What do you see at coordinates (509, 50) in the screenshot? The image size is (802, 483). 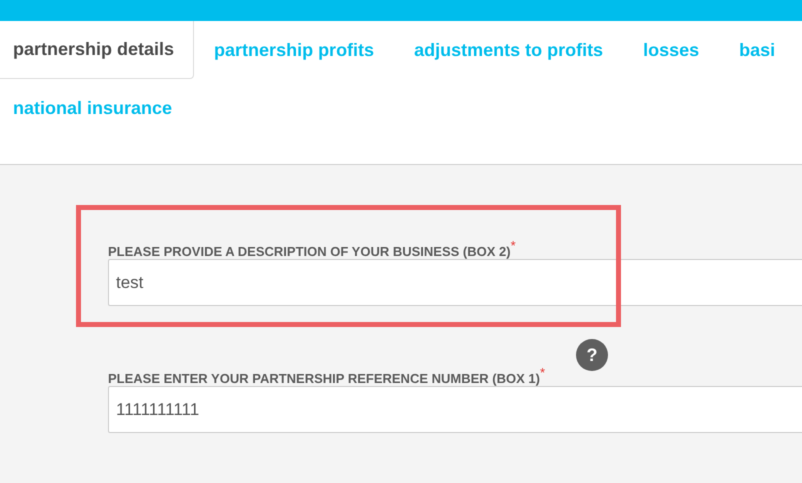 I see `tab: adjustments to profits` at bounding box center [509, 50].